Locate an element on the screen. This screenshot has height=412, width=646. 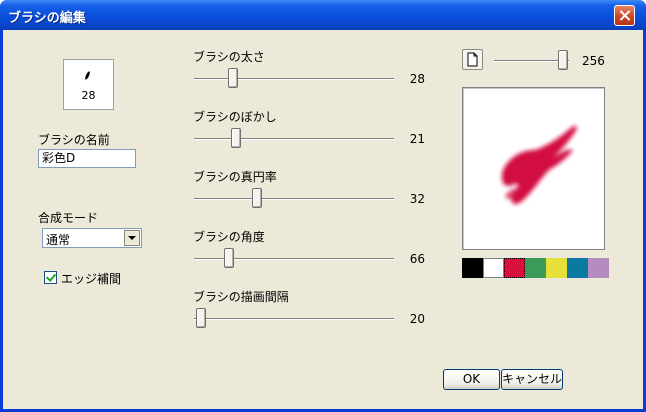
blur-slider is located at coordinates (294, 139).